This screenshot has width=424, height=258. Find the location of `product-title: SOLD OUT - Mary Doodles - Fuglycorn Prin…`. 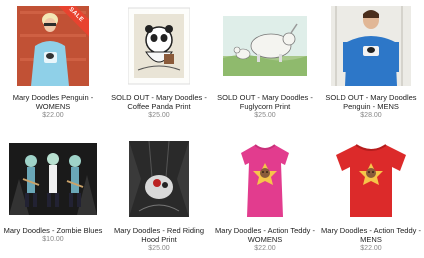

product-title: SOLD OUT - Mary Doodles - Fuglycorn Prin… is located at coordinates (265, 102).